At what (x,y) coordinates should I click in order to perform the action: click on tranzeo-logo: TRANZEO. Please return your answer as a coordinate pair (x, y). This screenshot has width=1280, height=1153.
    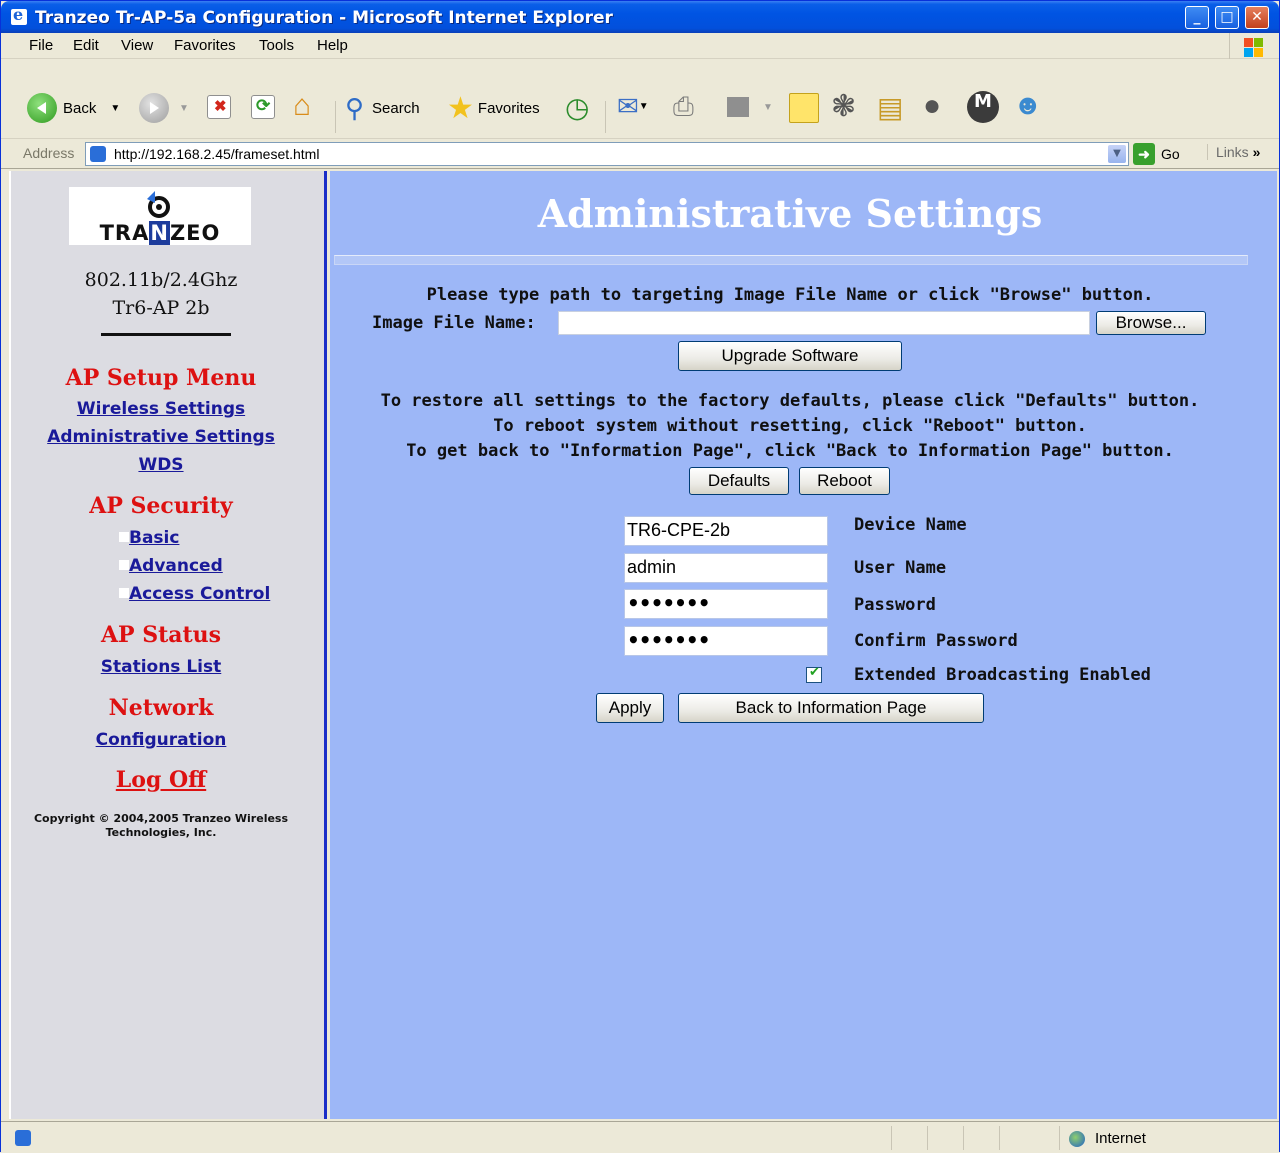
    Looking at the image, I should click on (160, 216).